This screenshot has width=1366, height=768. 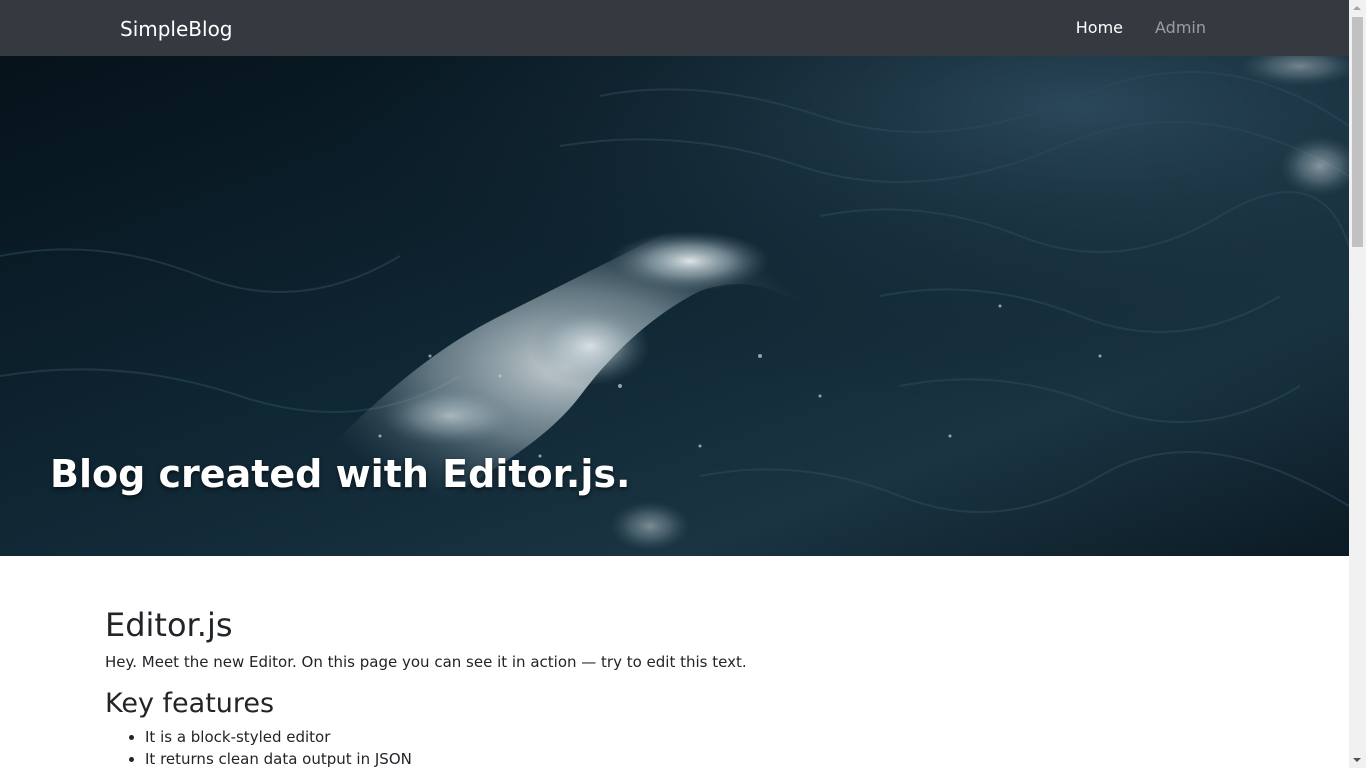 What do you see at coordinates (695, 737) in the screenshot?
I see `list-item: It is a block-styled editor` at bounding box center [695, 737].